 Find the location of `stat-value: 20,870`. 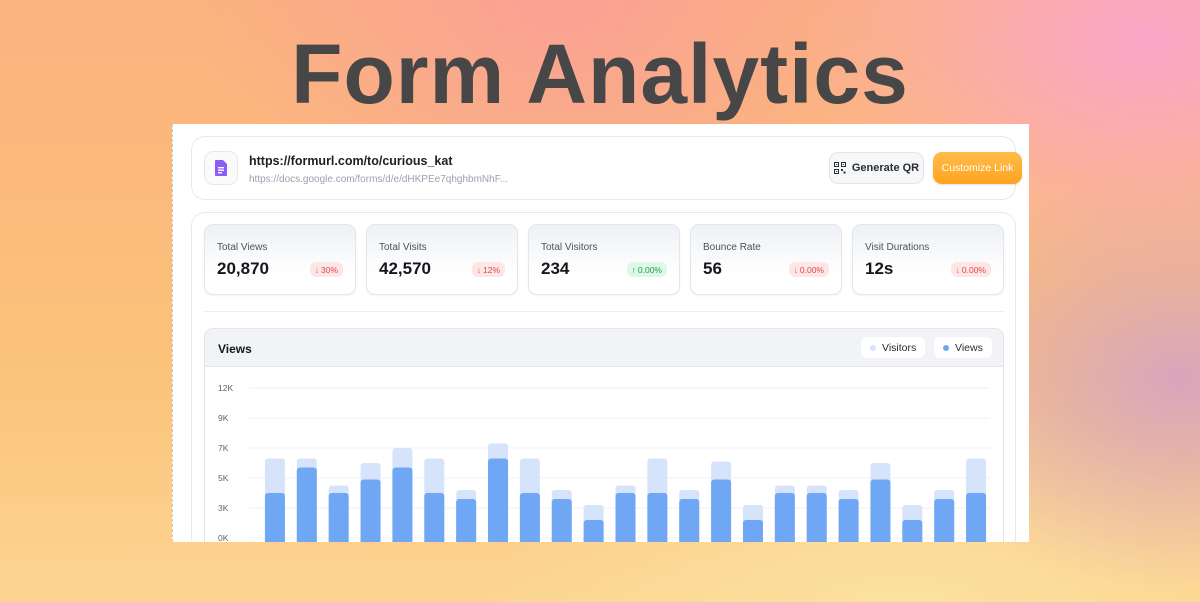

stat-value: 20,870 is located at coordinates (243, 268).